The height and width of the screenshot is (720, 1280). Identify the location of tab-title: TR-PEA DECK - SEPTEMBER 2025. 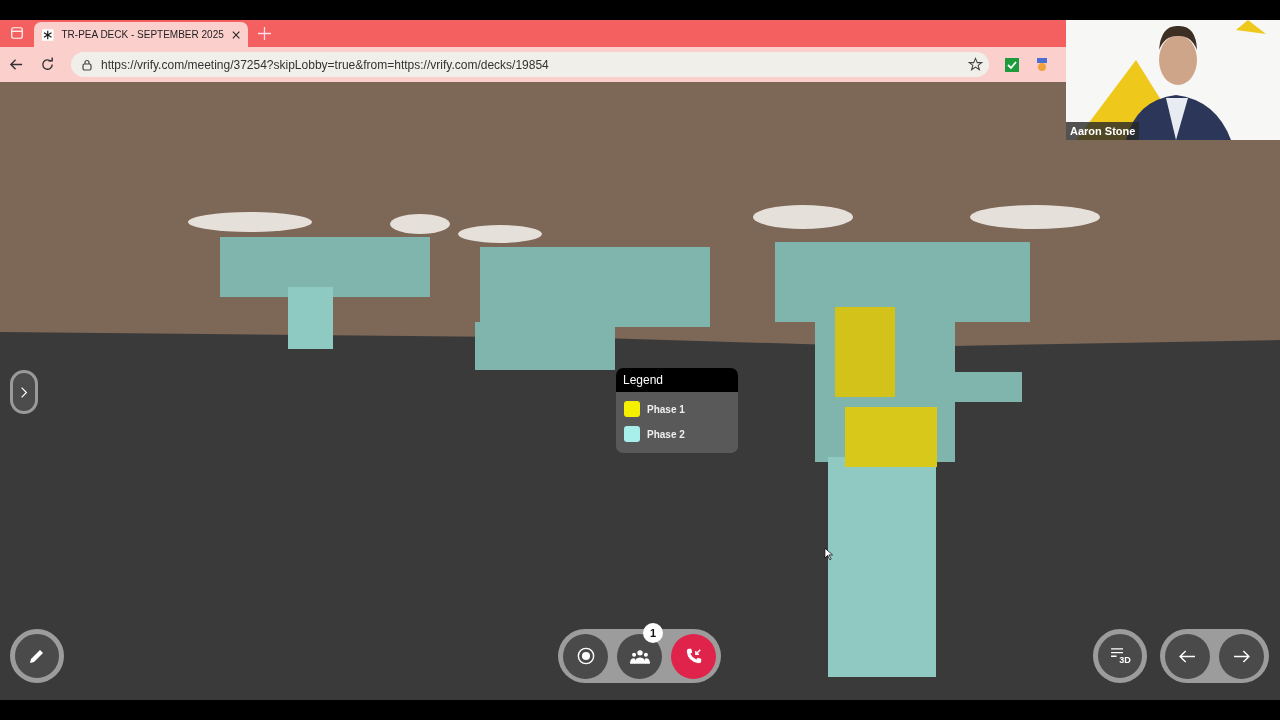
(142, 34).